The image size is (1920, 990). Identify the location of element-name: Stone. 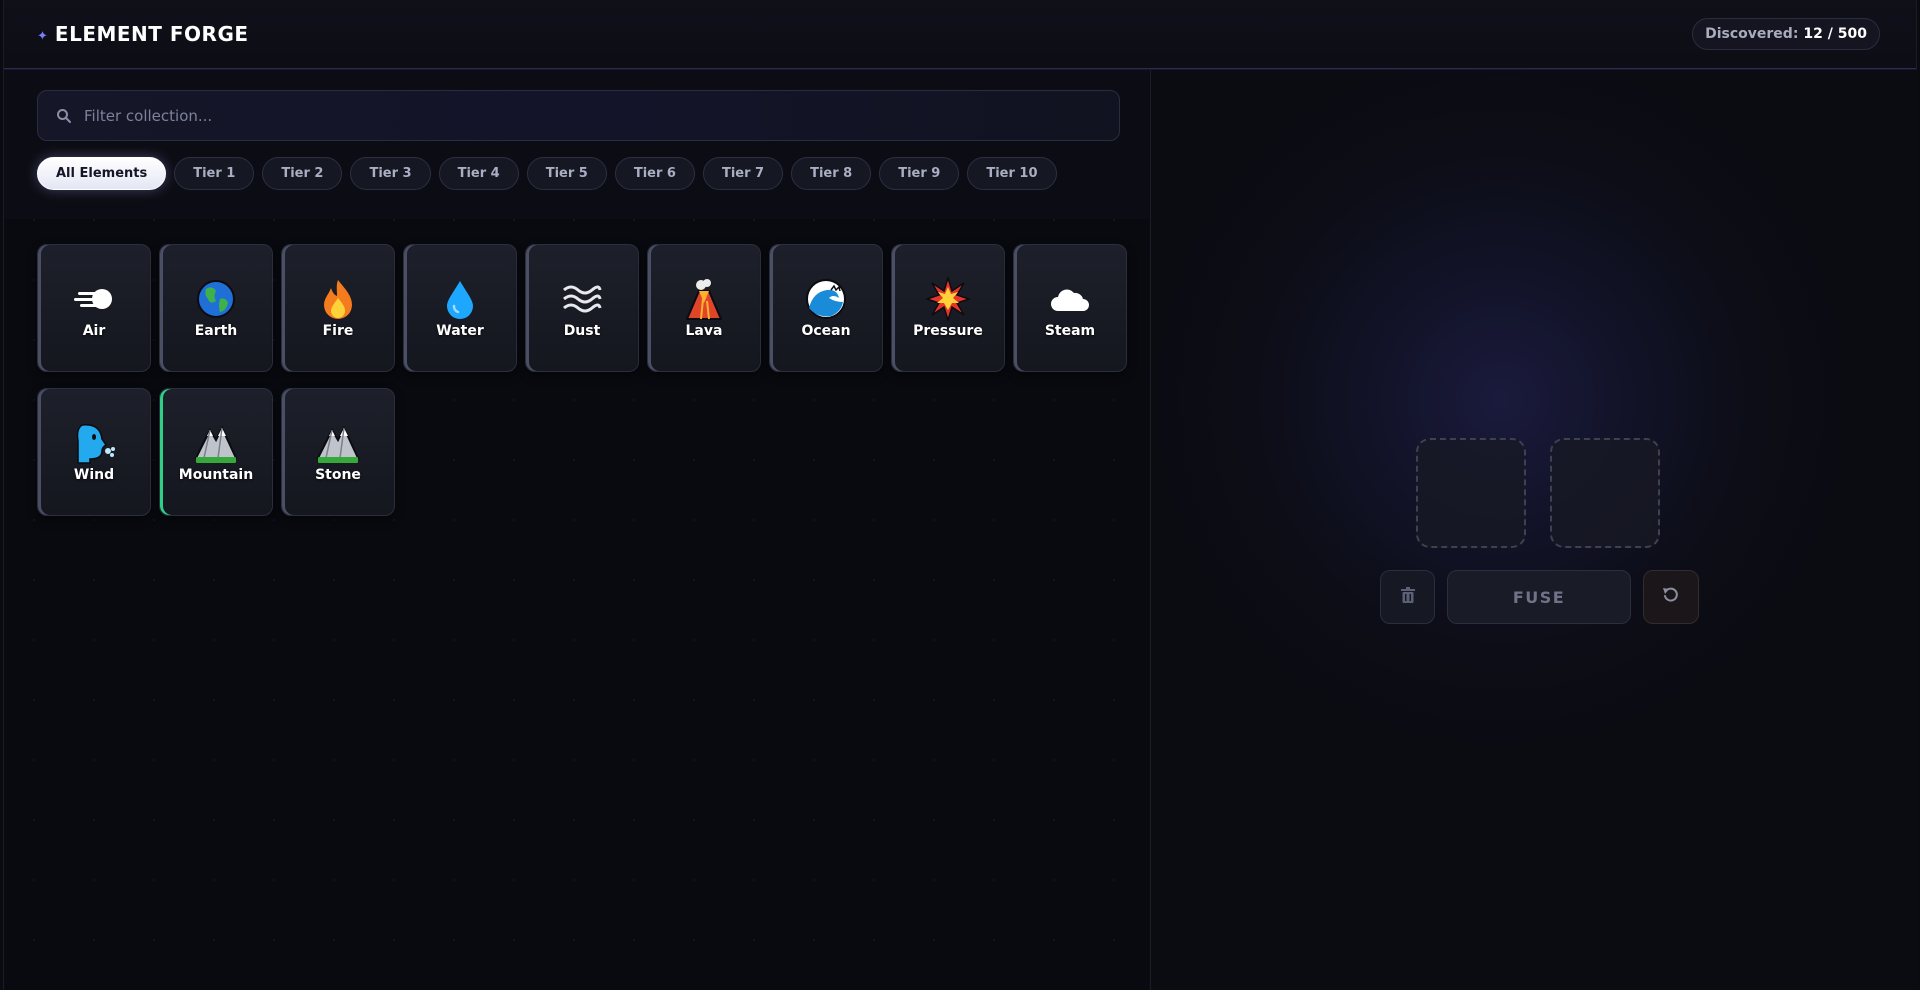
(338, 475).